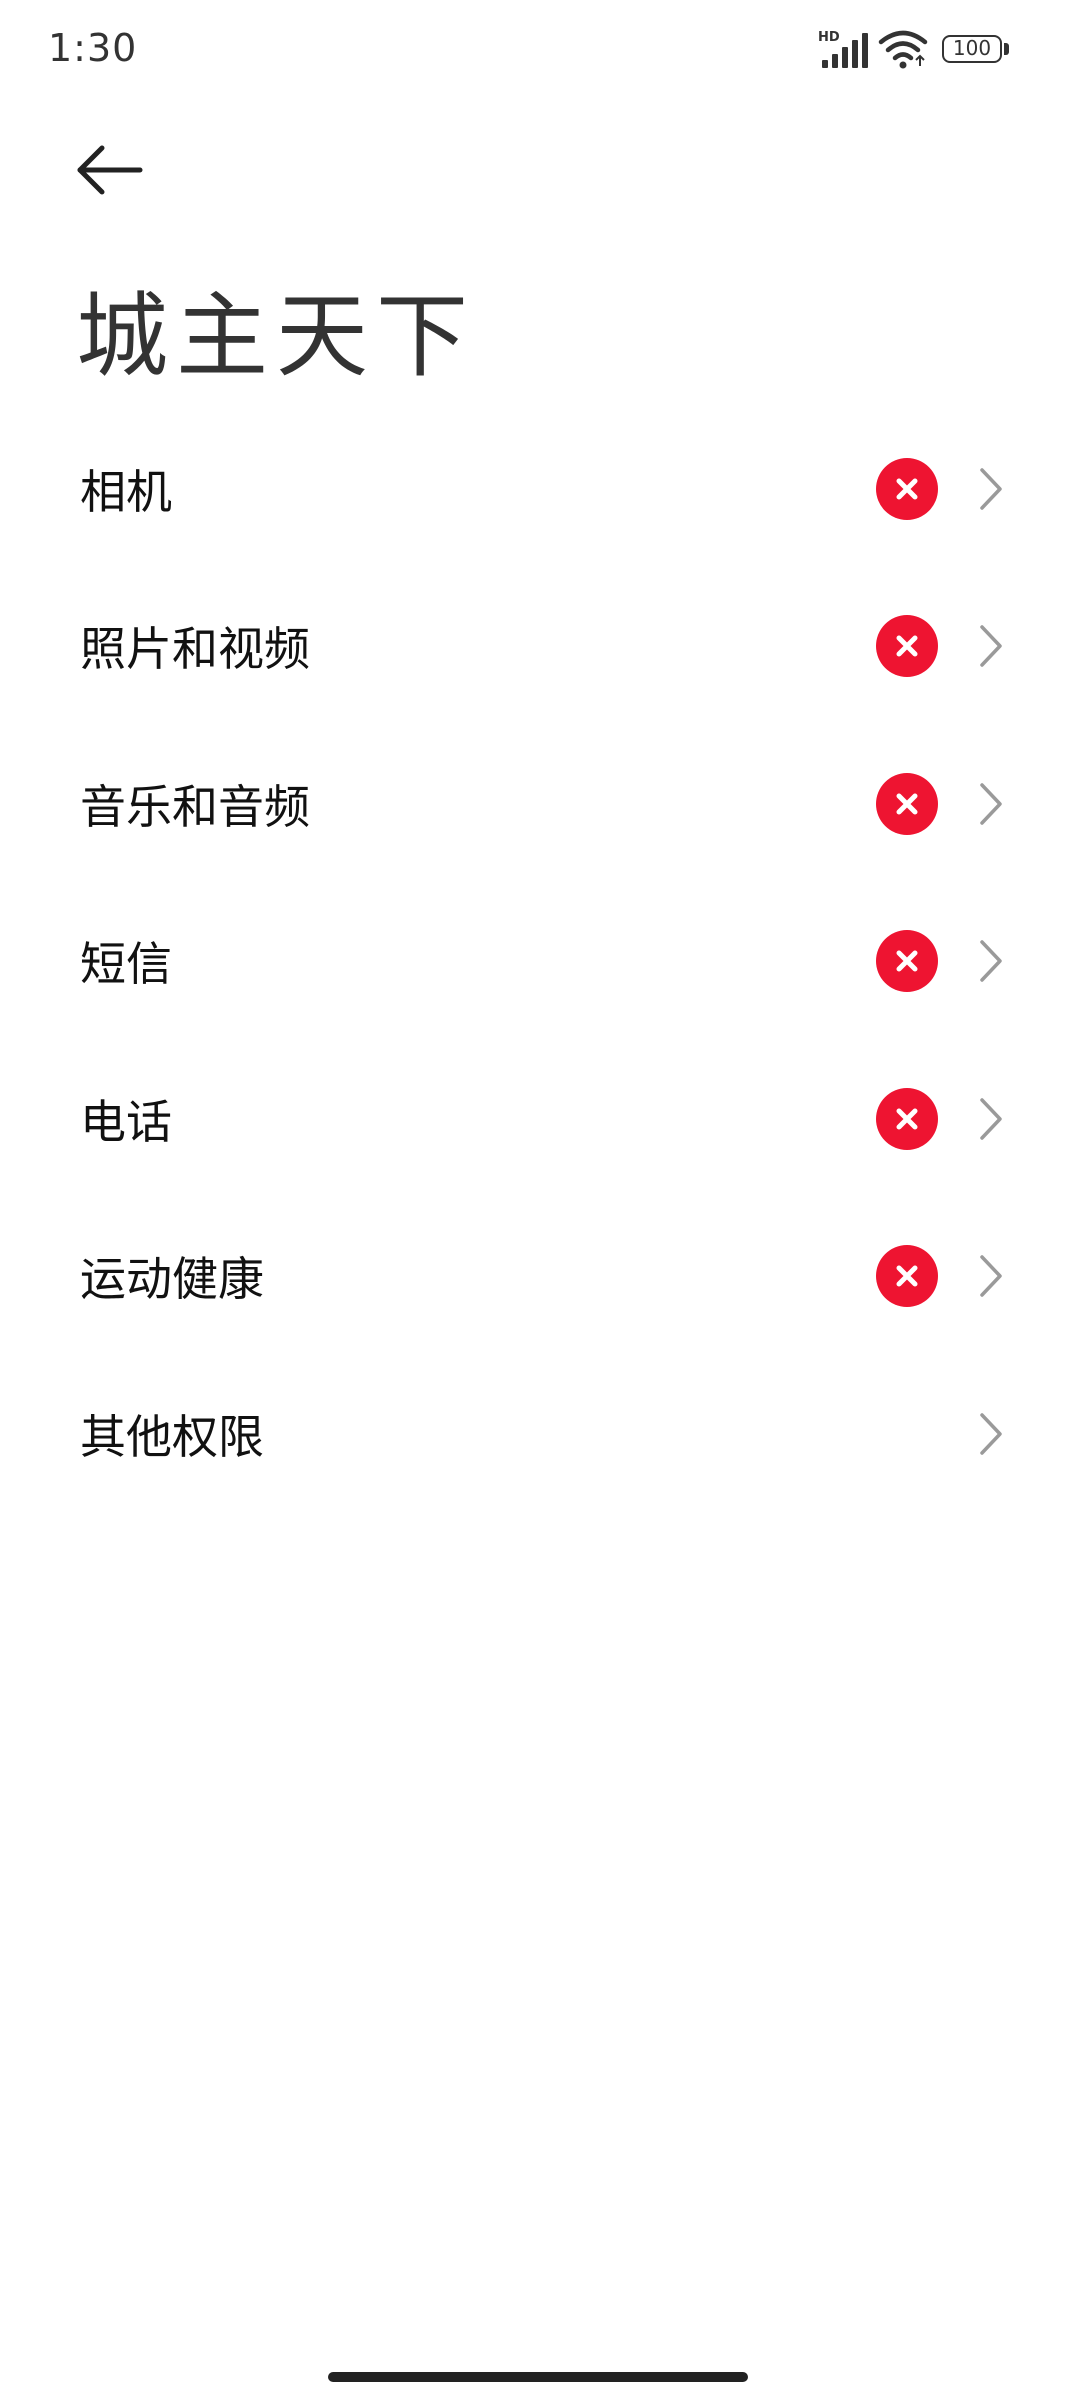  I want to click on back-button, so click(110, 173).